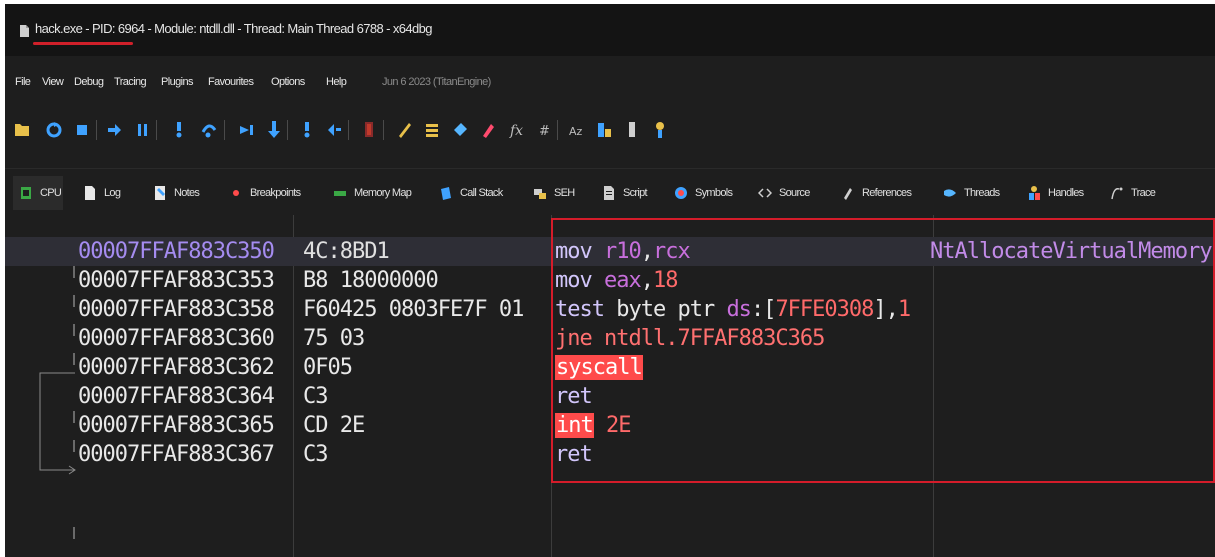 The width and height of the screenshot is (1215, 557). What do you see at coordinates (564, 193) in the screenshot?
I see `tab-label: SEH` at bounding box center [564, 193].